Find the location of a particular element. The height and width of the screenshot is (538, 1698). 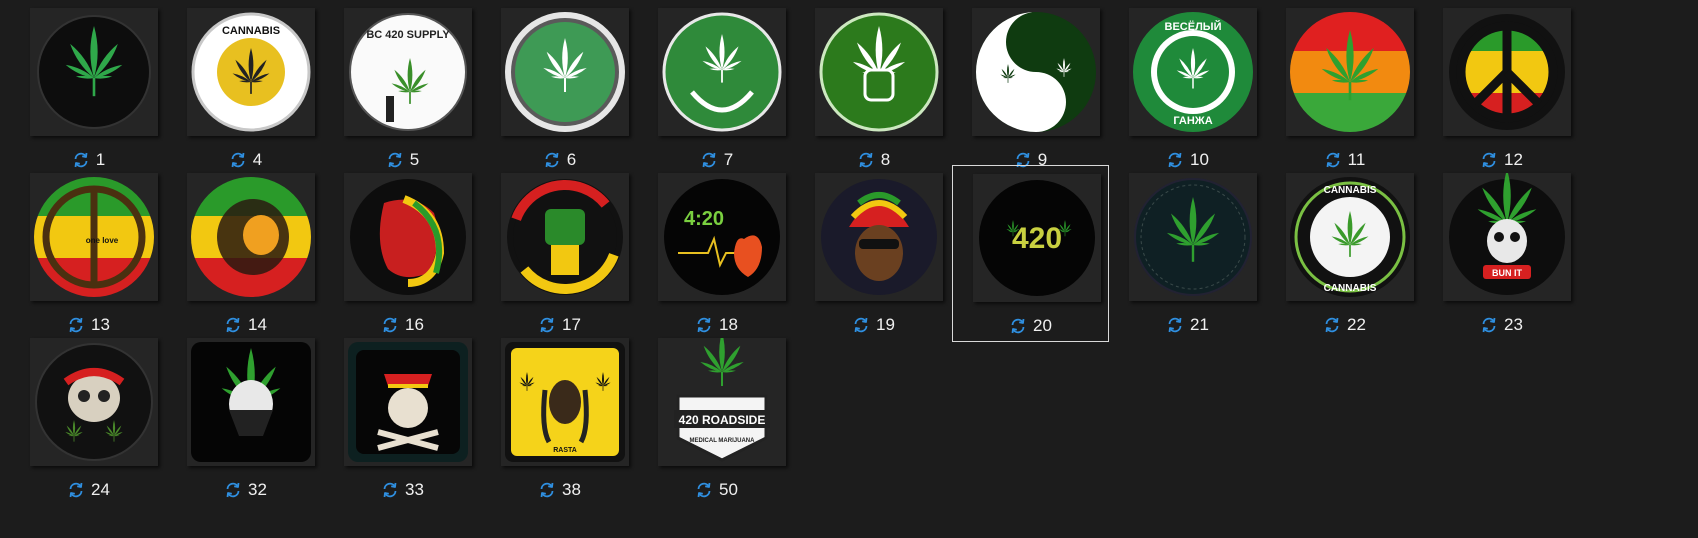

sticker-item-11: 11 is located at coordinates (1344, 88).